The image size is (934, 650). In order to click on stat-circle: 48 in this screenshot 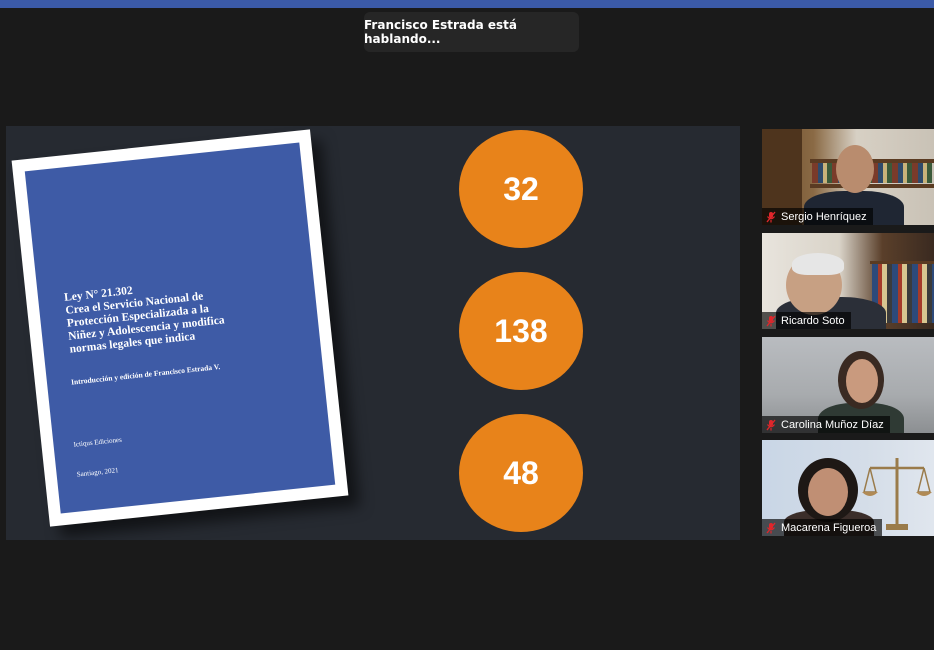, I will do `click(521, 473)`.